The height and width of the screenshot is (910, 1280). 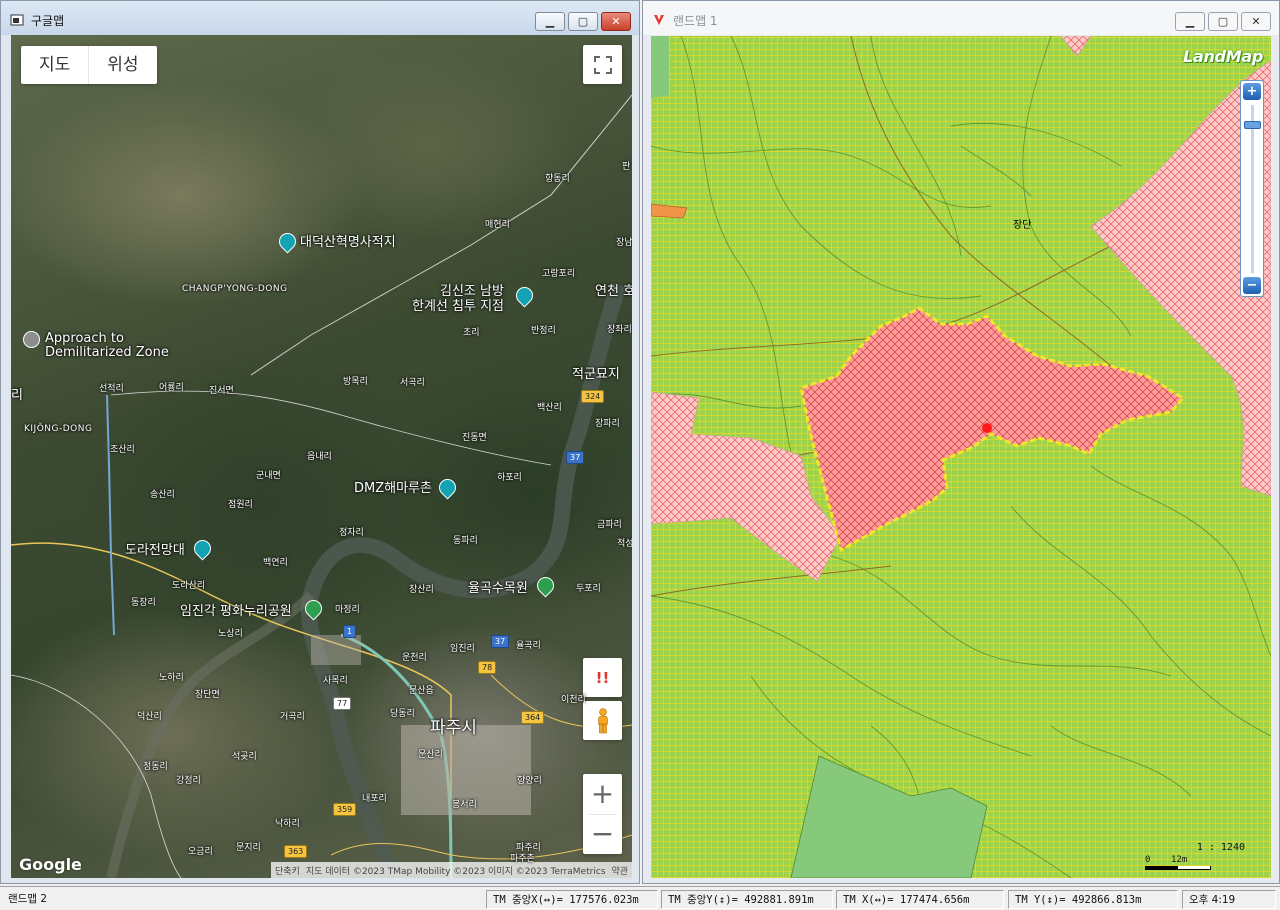 I want to click on fullscreen-button, so click(x=602, y=64).